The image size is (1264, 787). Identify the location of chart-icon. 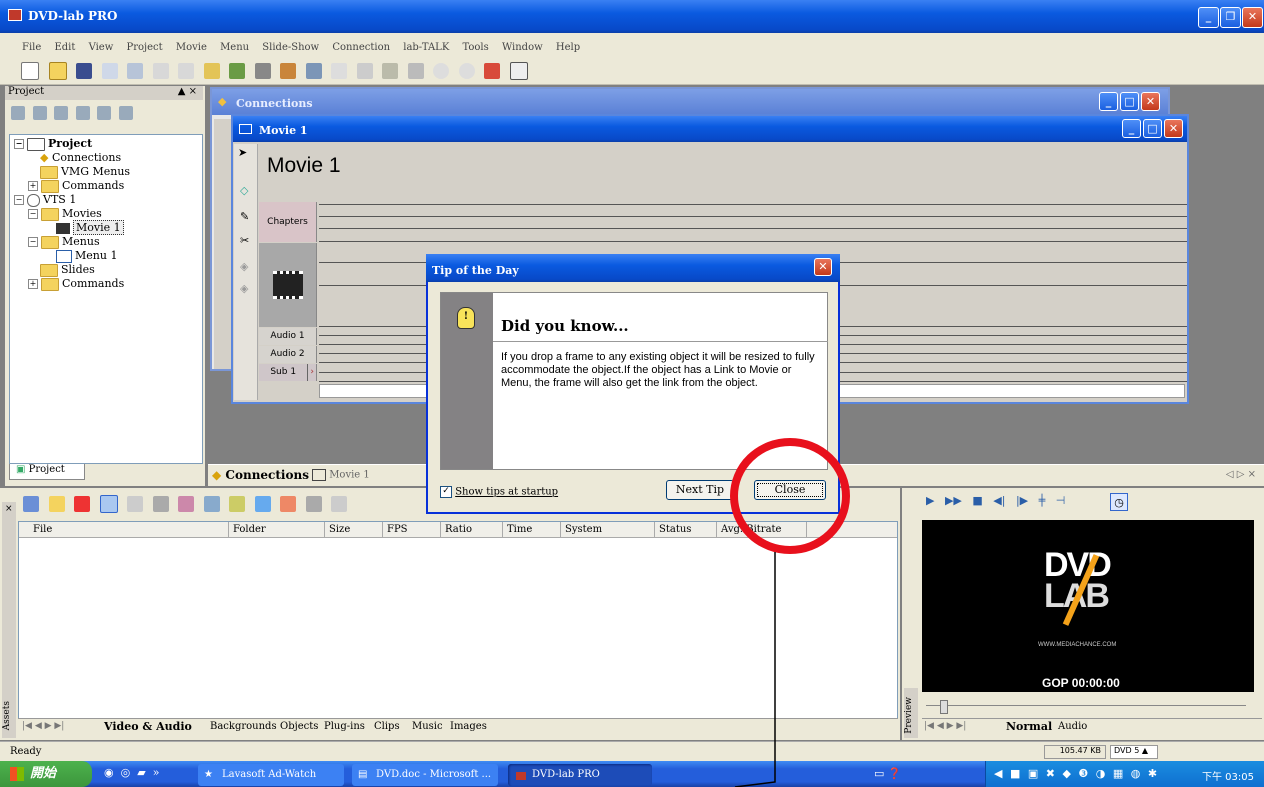
(313, 71).